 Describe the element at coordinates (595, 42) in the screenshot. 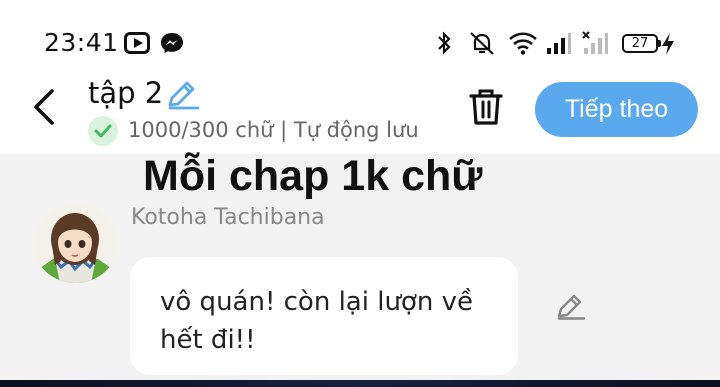

I see `signal-no-service-icon` at that location.